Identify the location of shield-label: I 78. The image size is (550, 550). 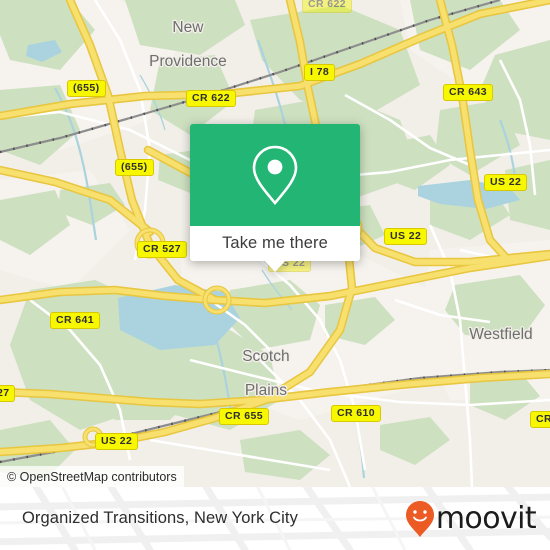
(320, 72).